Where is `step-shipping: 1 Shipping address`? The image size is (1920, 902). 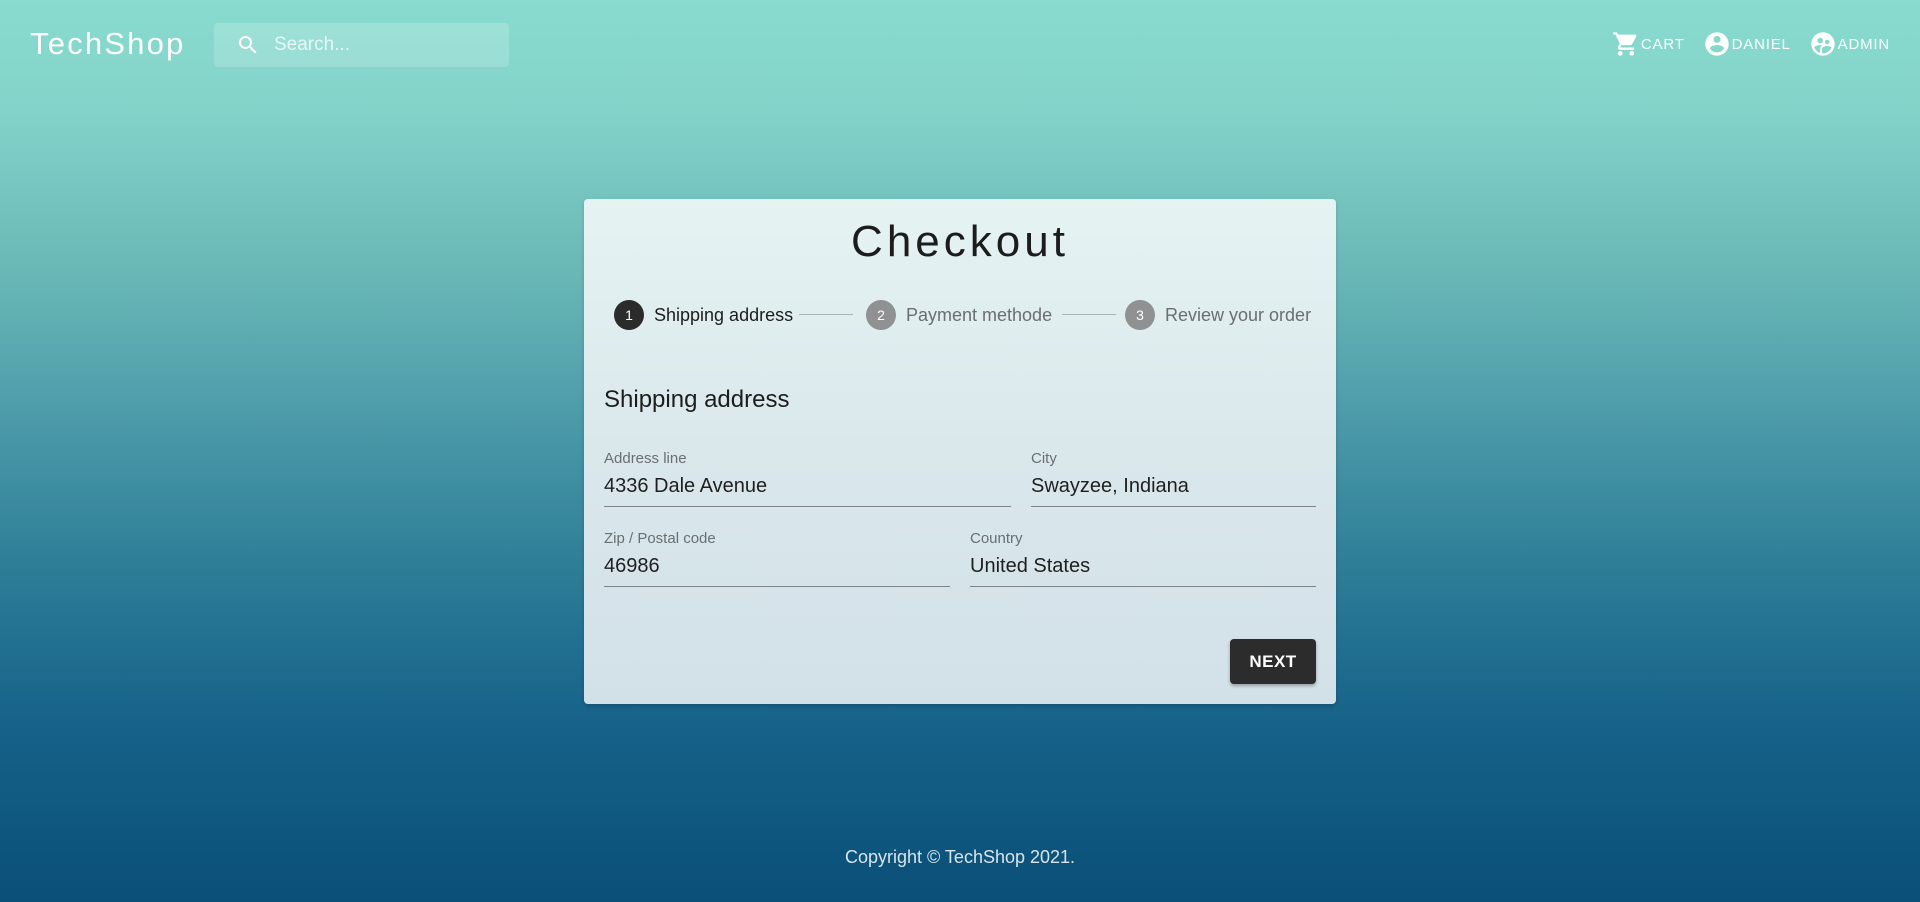
step-shipping: 1 Shipping address is located at coordinates (703, 315).